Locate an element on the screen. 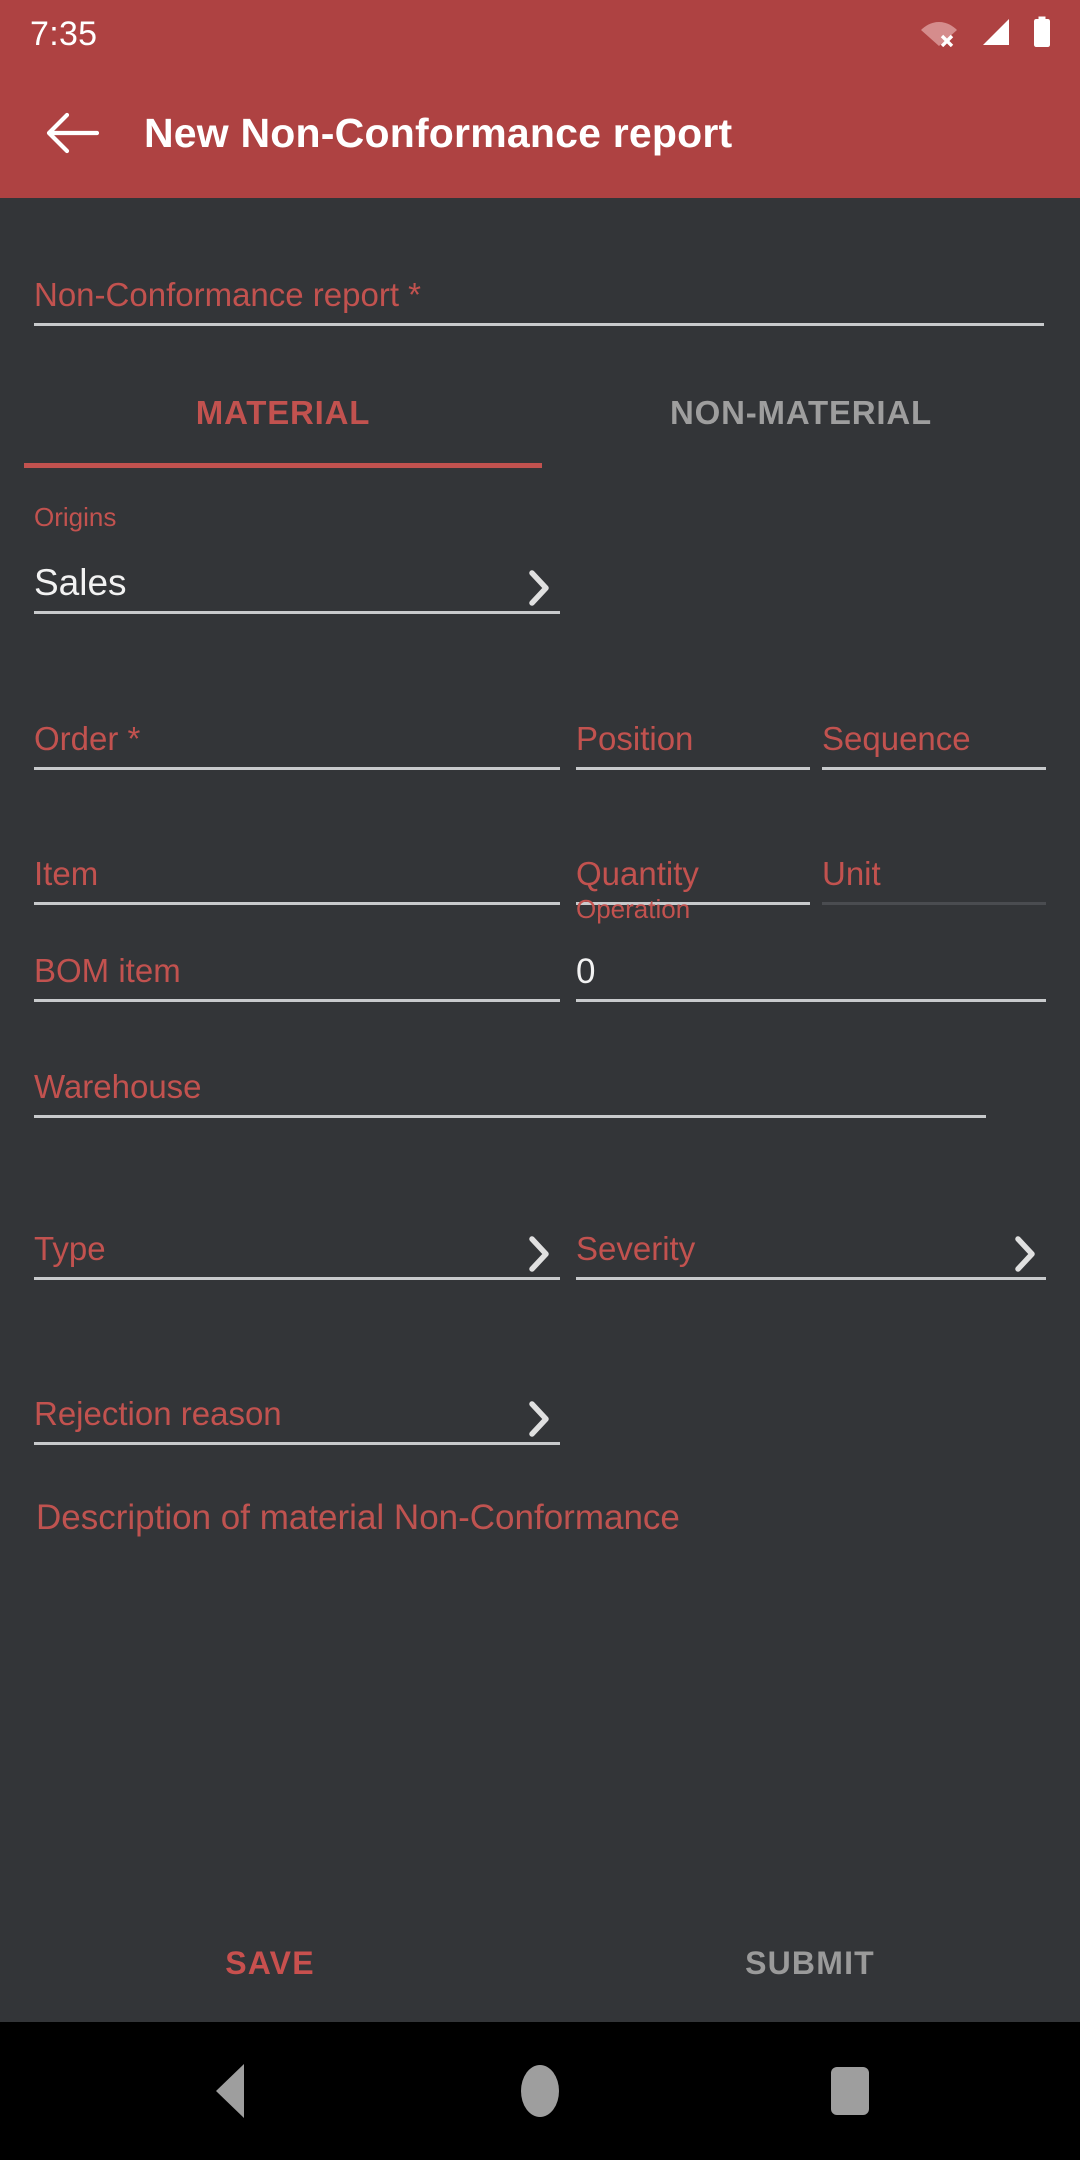  tab-bar: MATERIAL NON-MATERIAL is located at coordinates (540, 413).